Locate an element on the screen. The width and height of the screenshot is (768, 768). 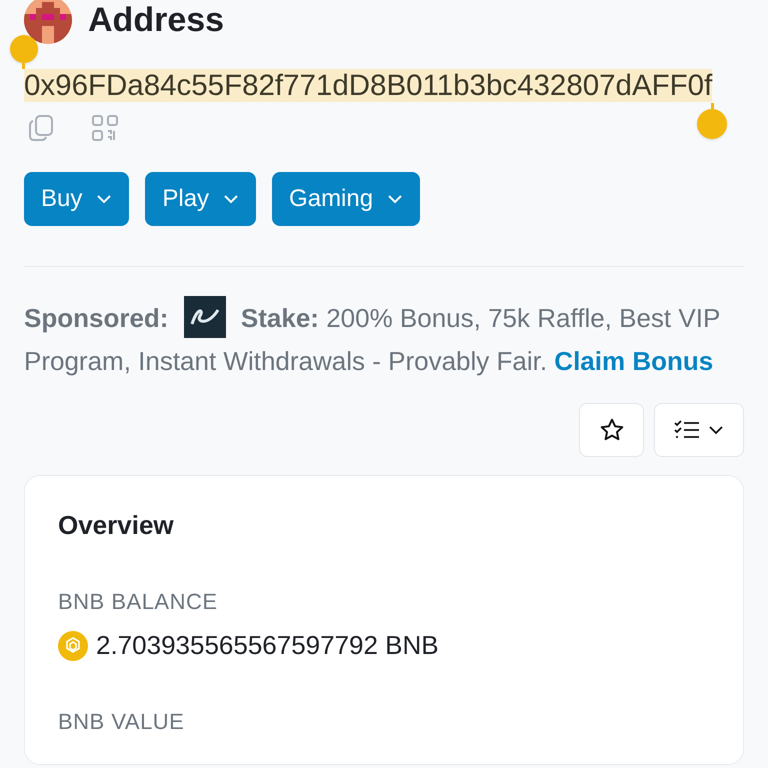
field-label: BNB VALUE is located at coordinates (122, 722).